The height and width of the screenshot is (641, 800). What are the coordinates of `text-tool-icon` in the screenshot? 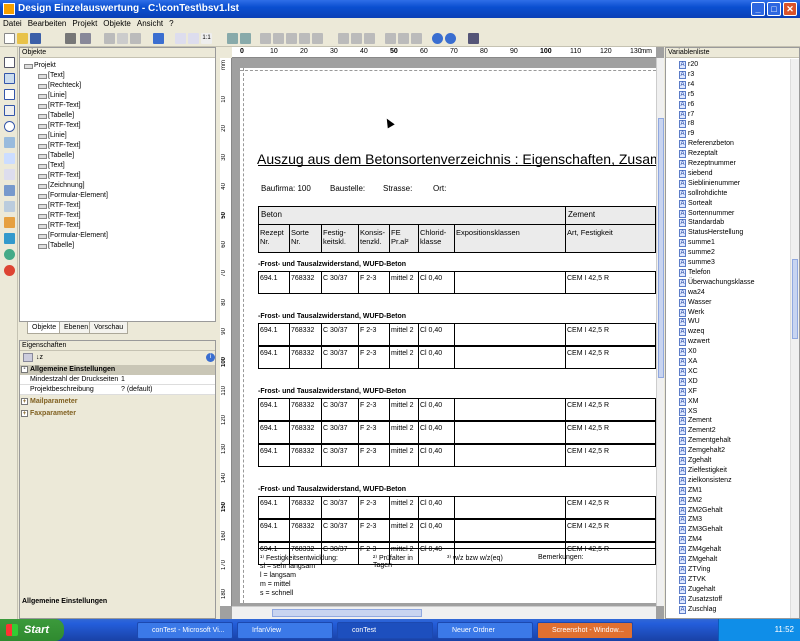 It's located at (9, 78).